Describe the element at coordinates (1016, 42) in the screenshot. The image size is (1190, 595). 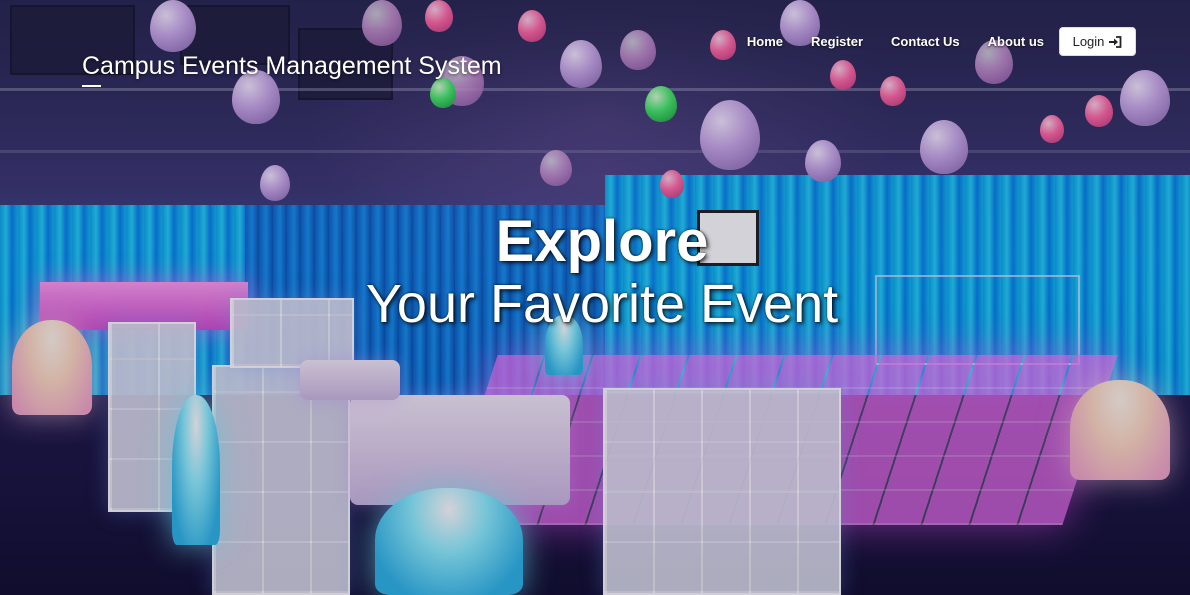
I see `nav-about-us: About us` at that location.